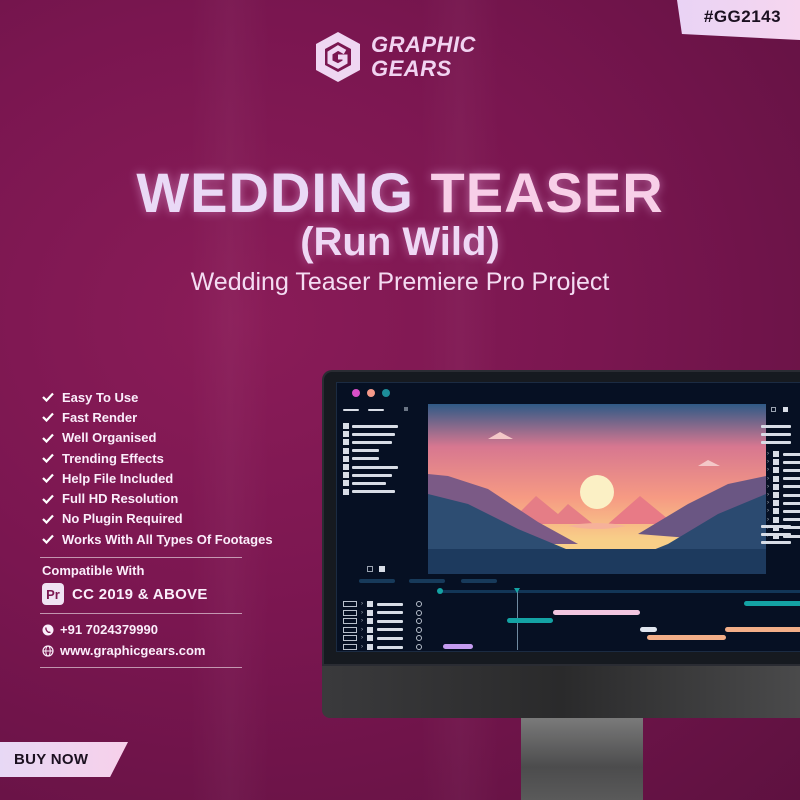 The width and height of the screenshot is (800, 800). Describe the element at coordinates (157, 397) in the screenshot. I see `feature-item: Easy To Use` at that location.